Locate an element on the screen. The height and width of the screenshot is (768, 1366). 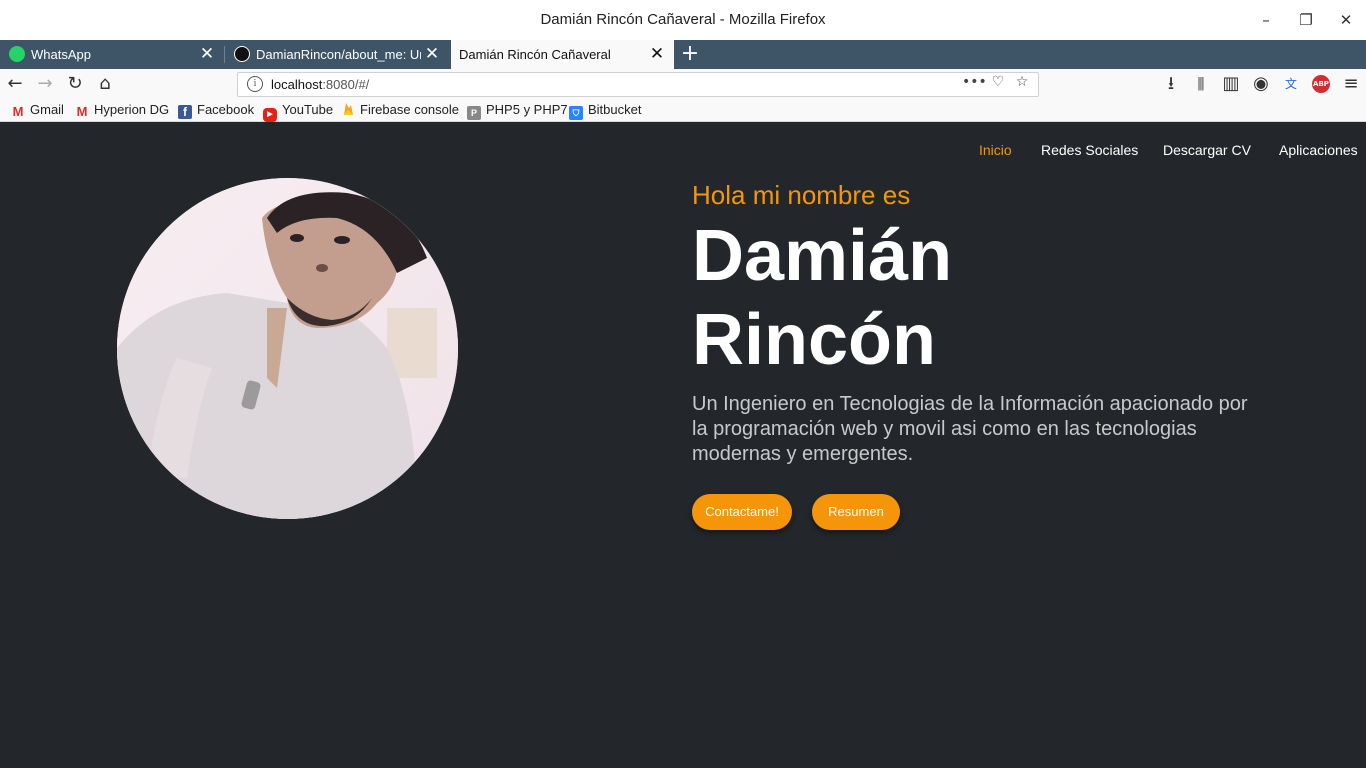
sidebar-icon: ▥ is located at coordinates (1231, 84).